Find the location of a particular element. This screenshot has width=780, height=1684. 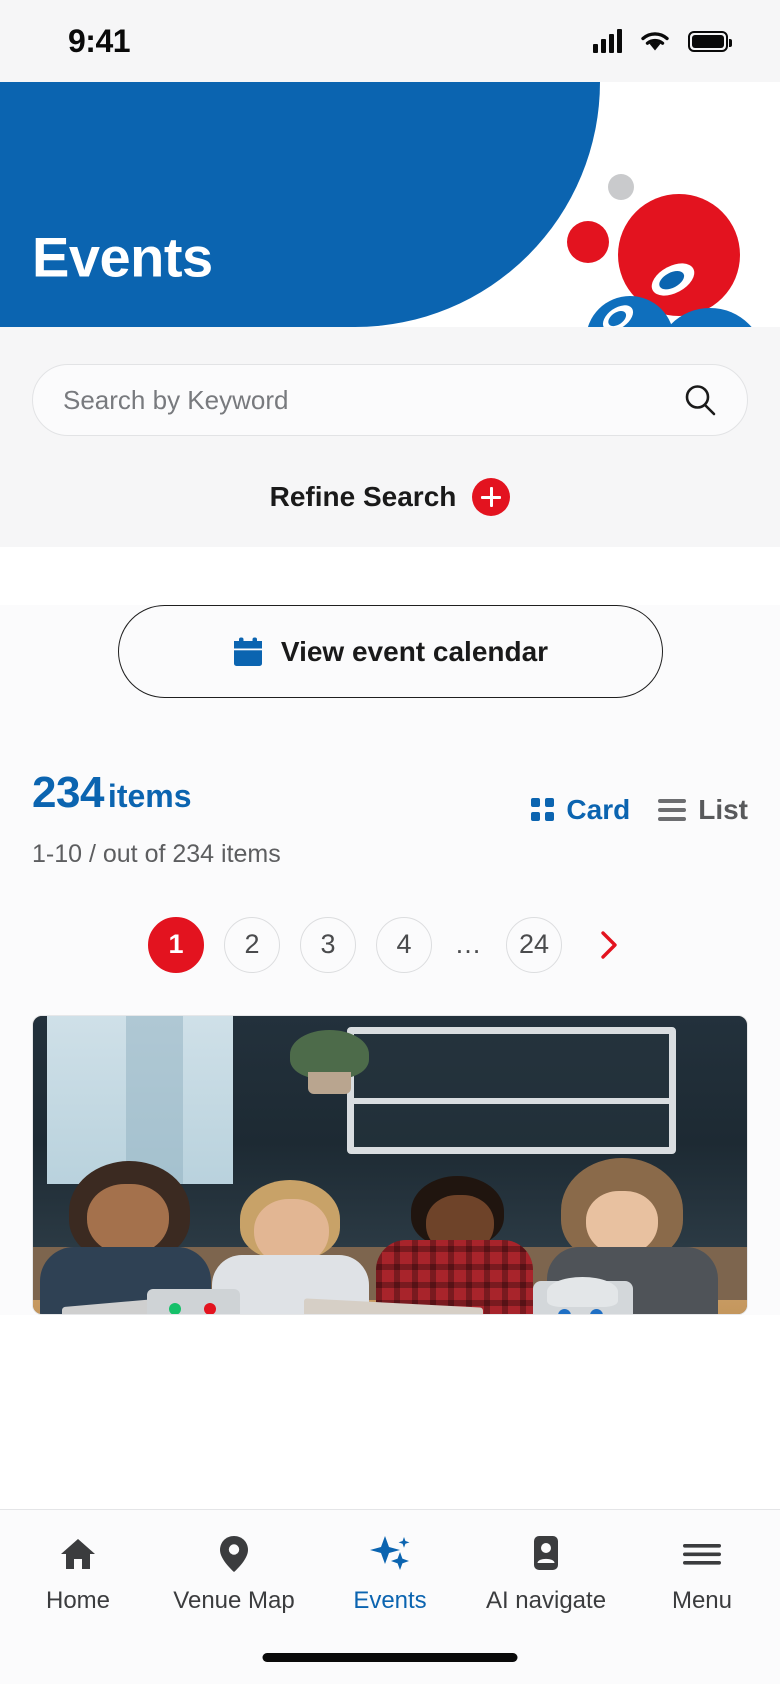

map-pin-icon is located at coordinates (234, 1554).